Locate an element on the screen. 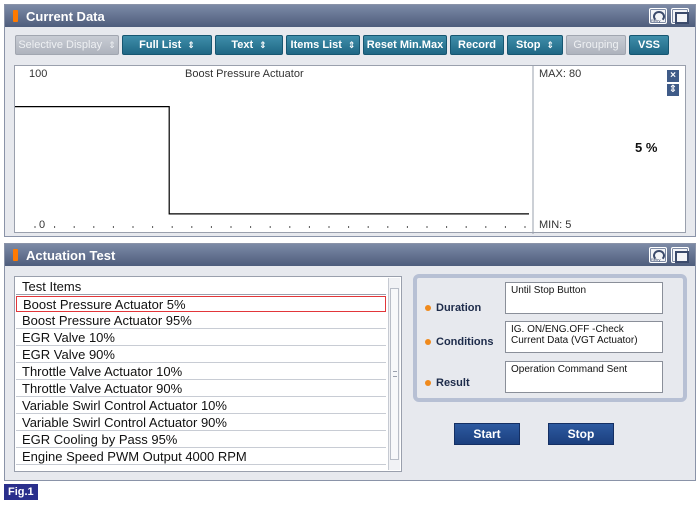 The image size is (700, 505). toolbar-button-record: Record is located at coordinates (477, 45).